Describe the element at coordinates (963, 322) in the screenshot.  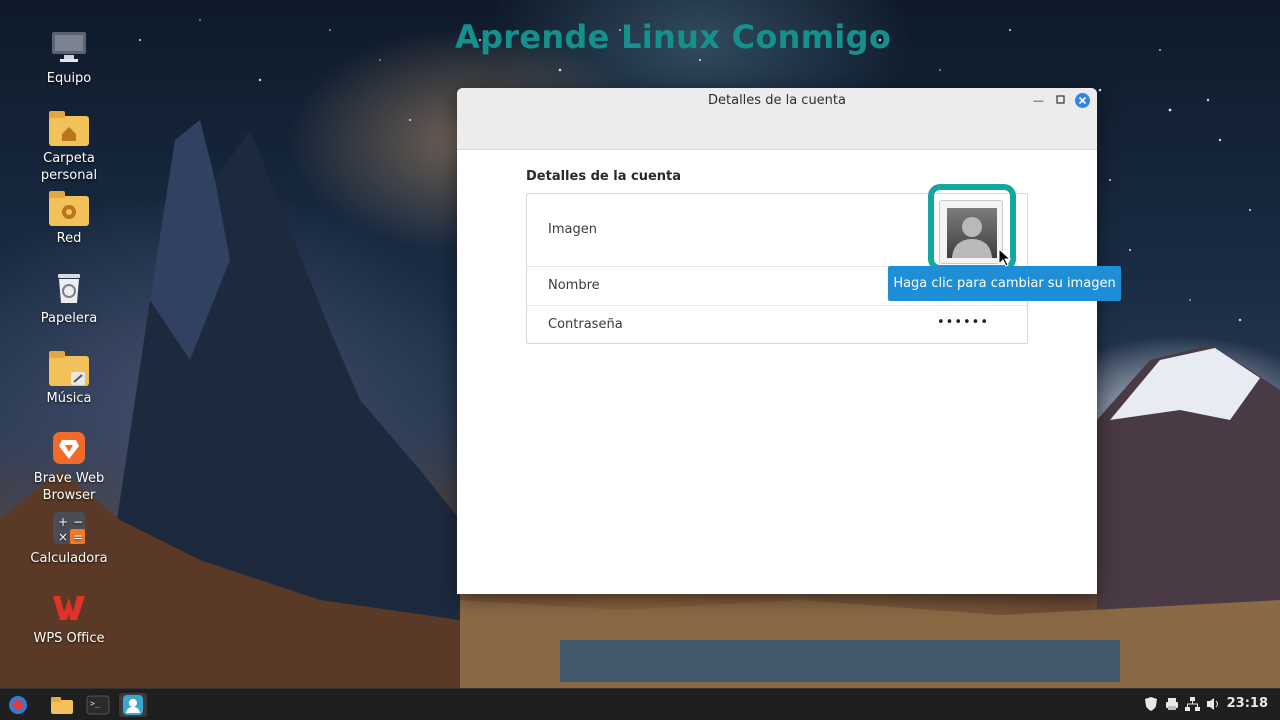
I see `password-value: ••••••` at that location.